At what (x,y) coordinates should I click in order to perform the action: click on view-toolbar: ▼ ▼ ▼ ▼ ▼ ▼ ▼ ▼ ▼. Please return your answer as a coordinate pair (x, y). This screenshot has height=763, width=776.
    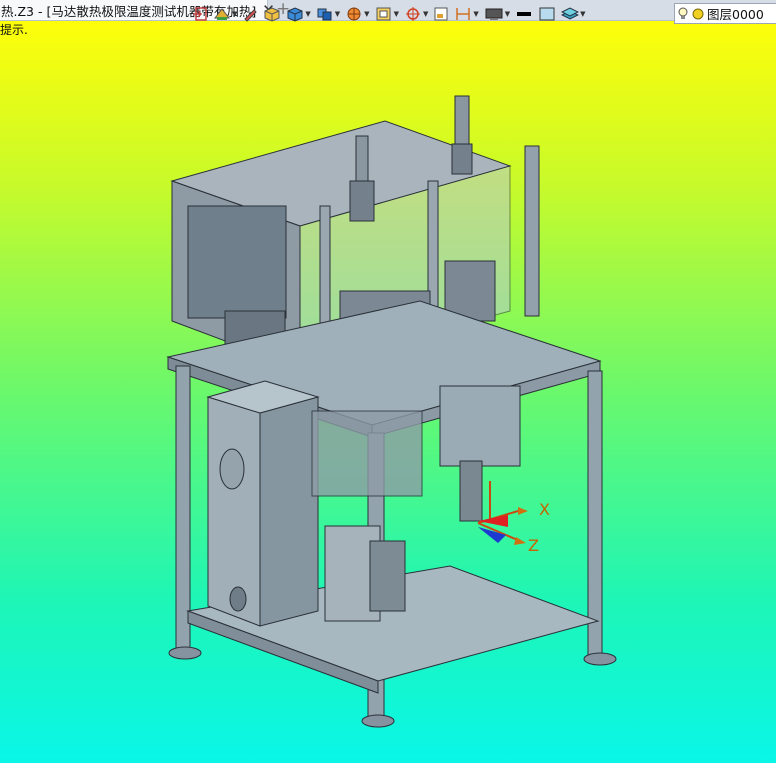
    Looking at the image, I should click on (391, 14).